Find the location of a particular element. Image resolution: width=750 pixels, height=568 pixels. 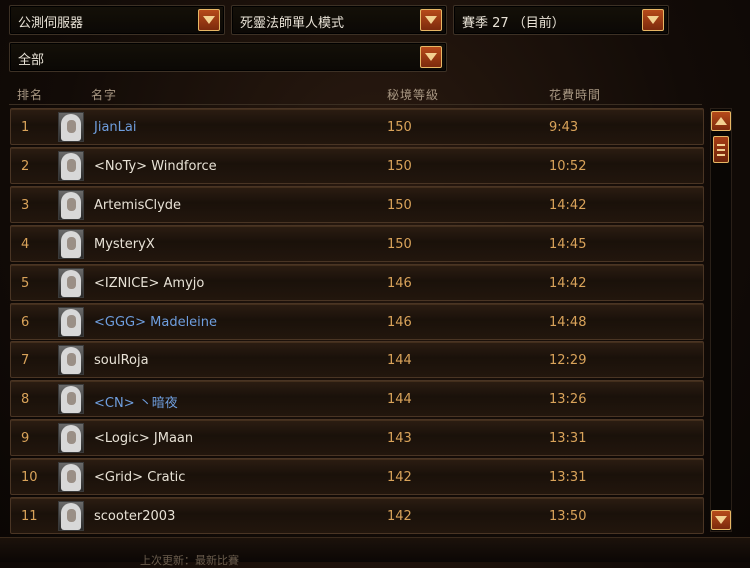

rank-value: 8 is located at coordinates (25, 400).